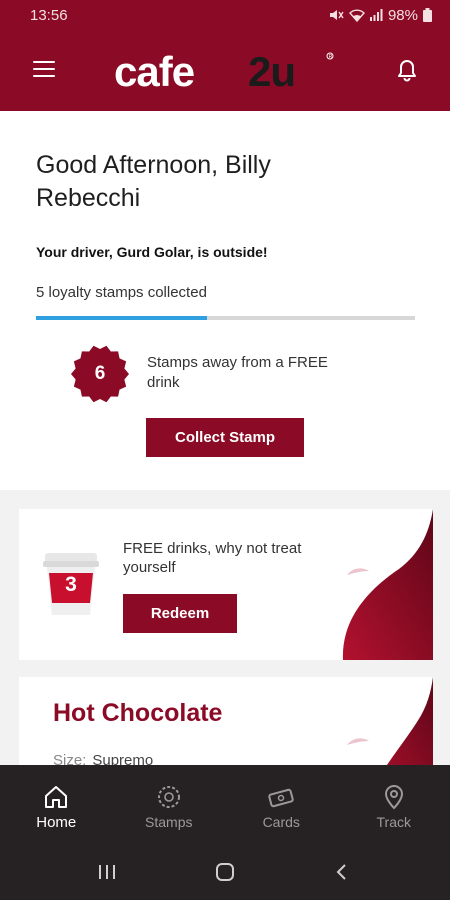  I want to click on home-circle-icon, so click(225, 872).